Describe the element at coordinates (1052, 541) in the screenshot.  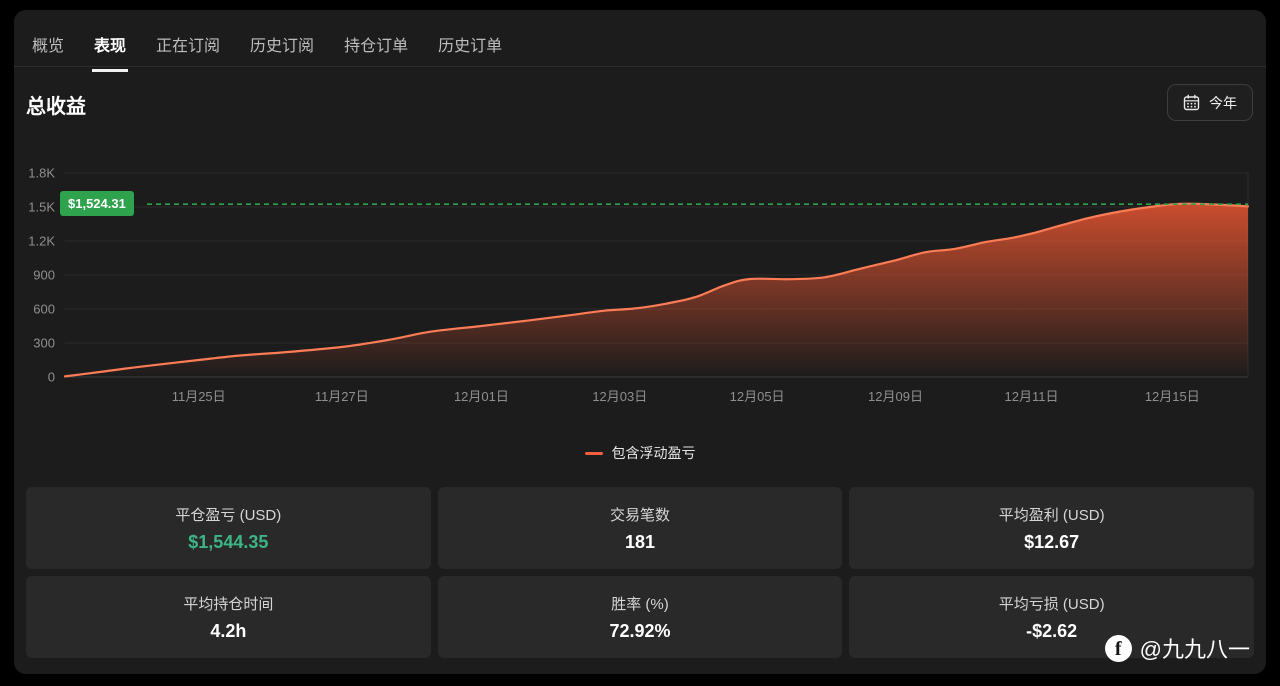
I see `stat-value: $12.67` at that location.